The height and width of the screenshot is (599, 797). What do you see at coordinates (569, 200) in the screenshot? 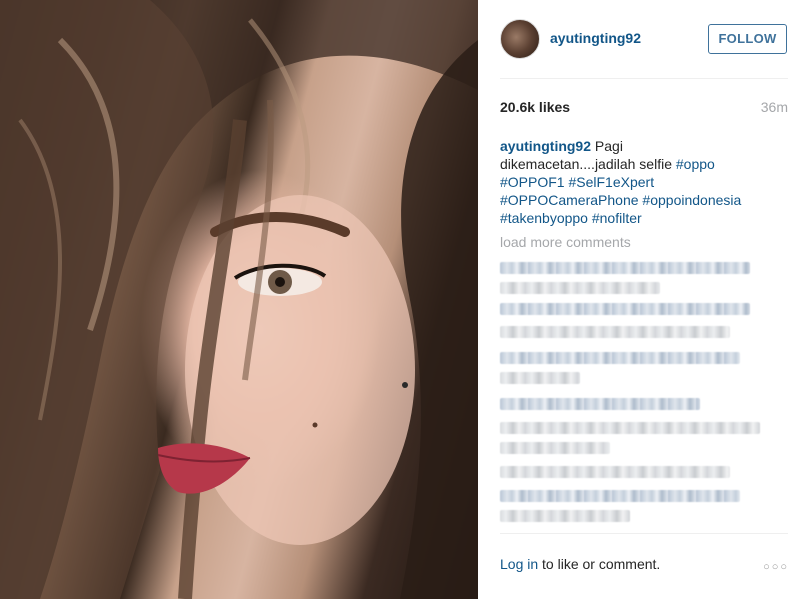
I see `hashtag: #OPPOCameraPhone` at bounding box center [569, 200].